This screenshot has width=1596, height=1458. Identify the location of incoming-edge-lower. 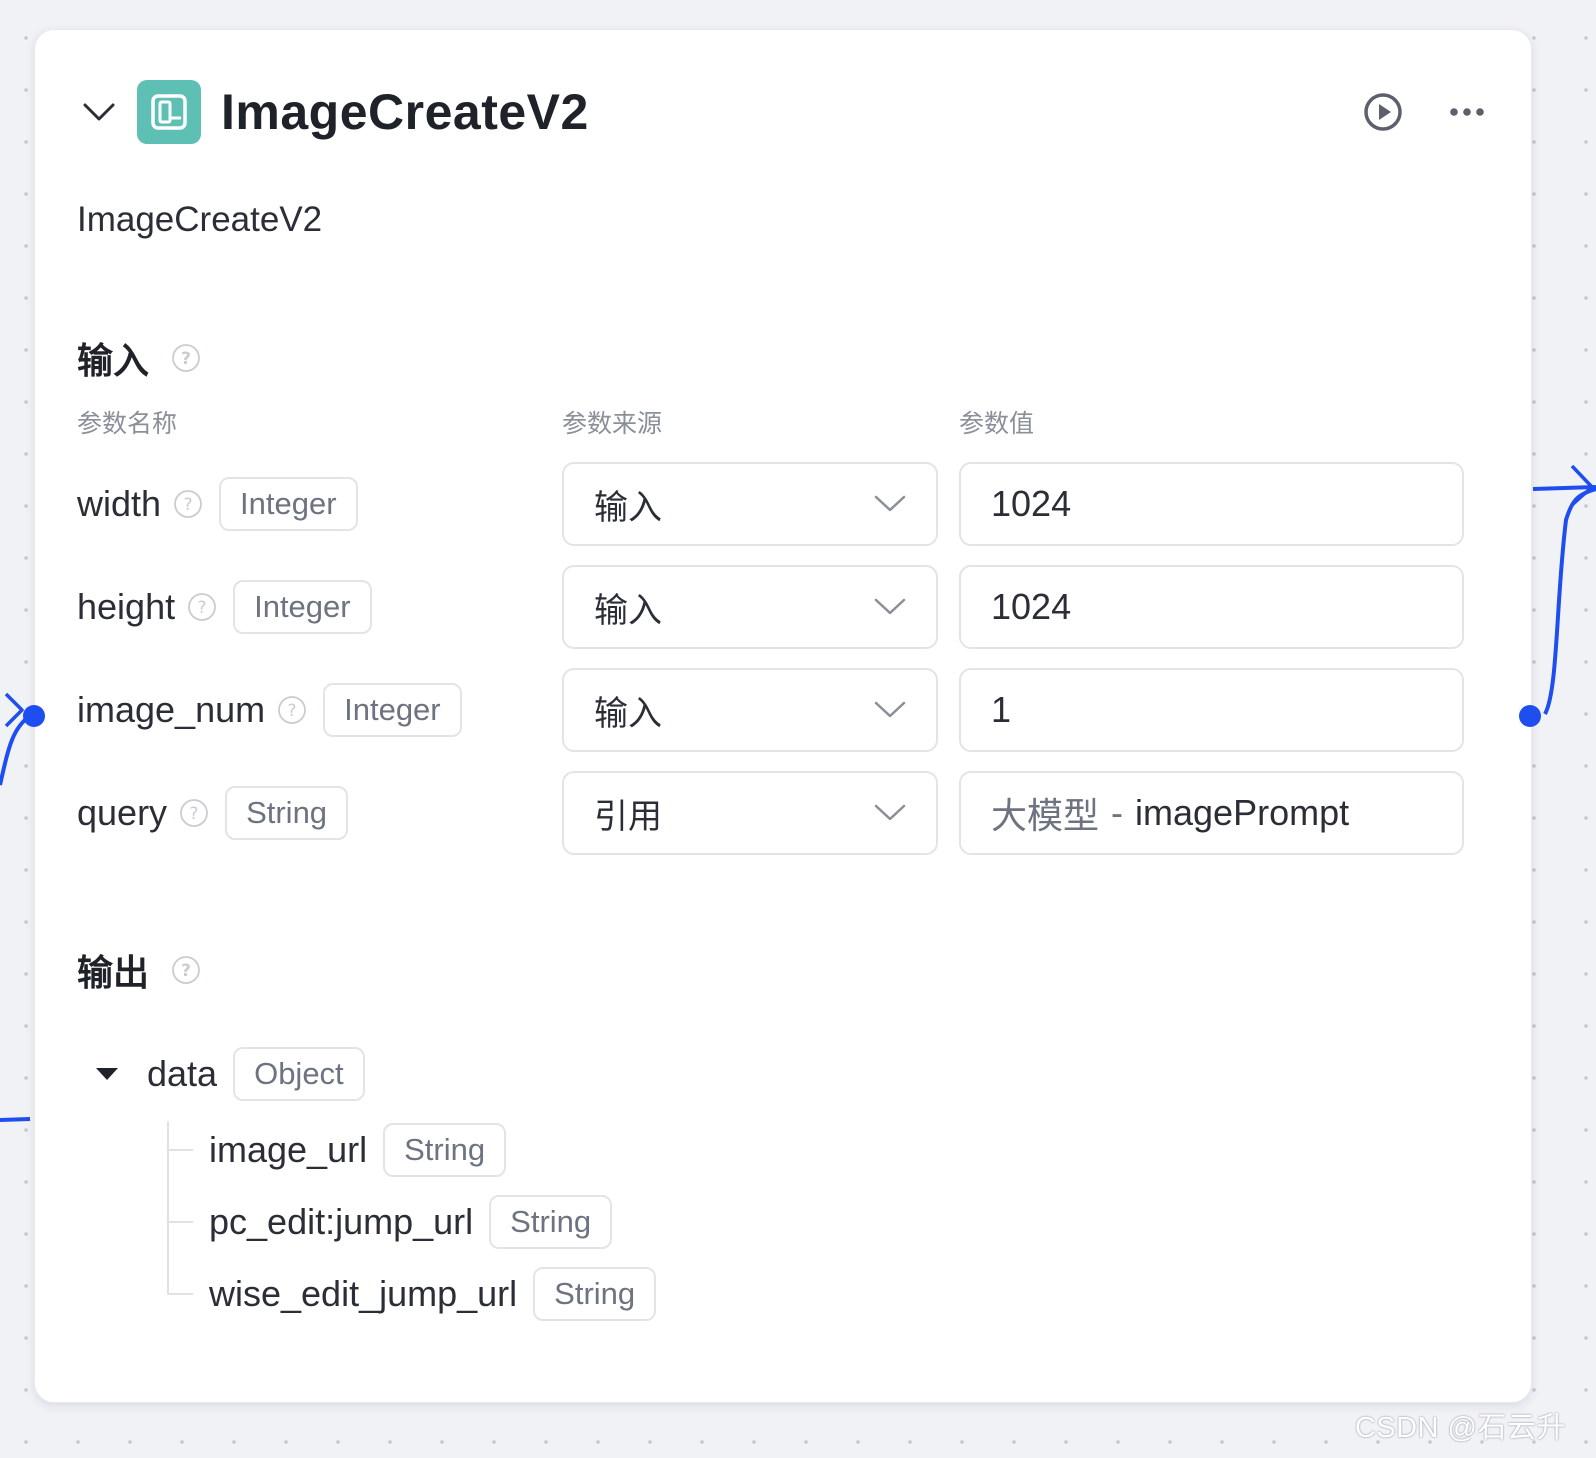
(15, 1119).